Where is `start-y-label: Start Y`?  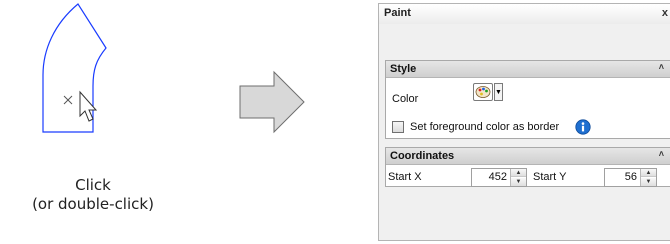
start-y-label: Start Y is located at coordinates (550, 177).